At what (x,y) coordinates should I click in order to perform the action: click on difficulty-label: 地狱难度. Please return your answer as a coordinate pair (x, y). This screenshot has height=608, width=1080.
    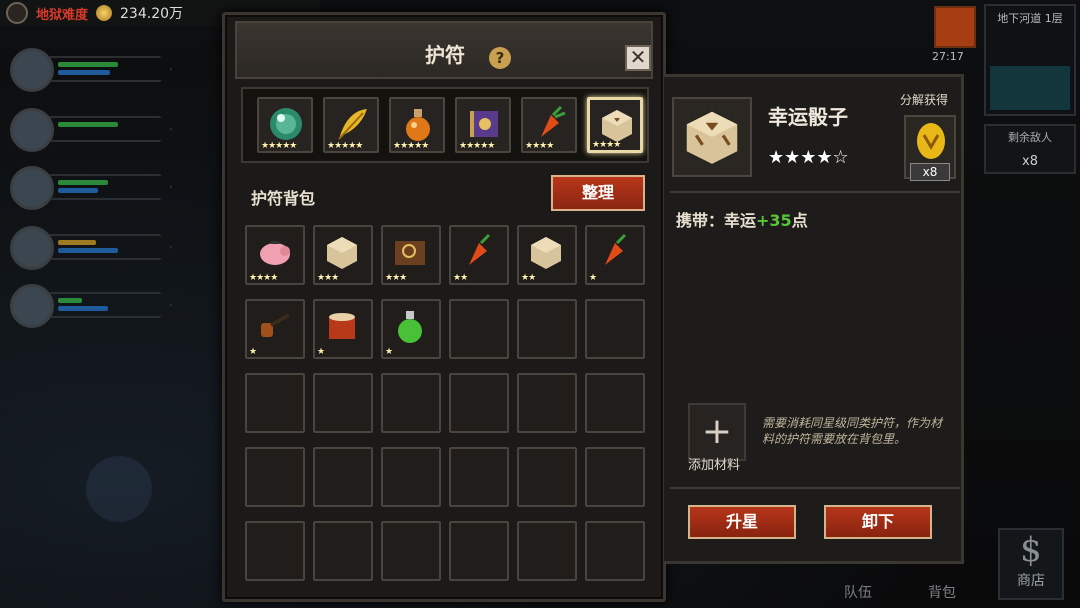
    Looking at the image, I should click on (62, 15).